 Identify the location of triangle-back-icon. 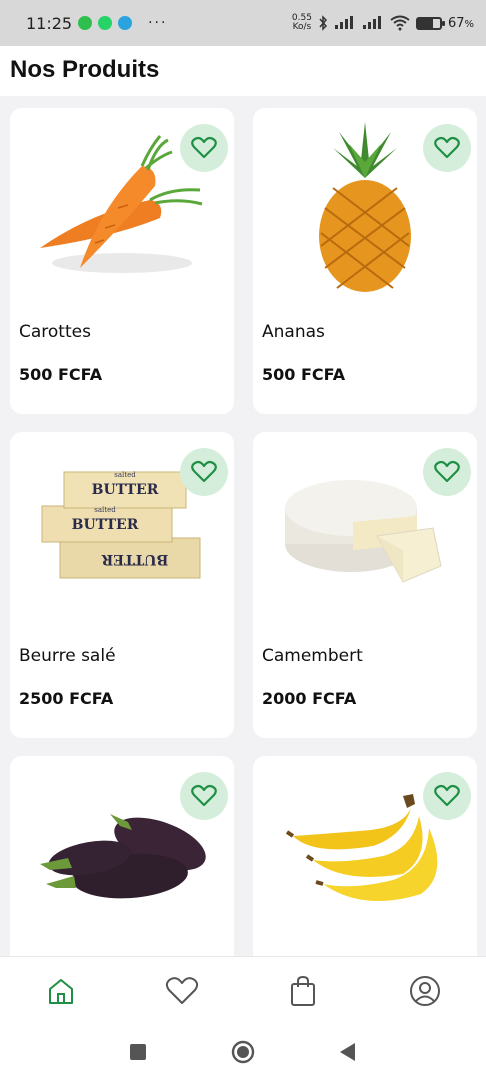
(347, 1052).